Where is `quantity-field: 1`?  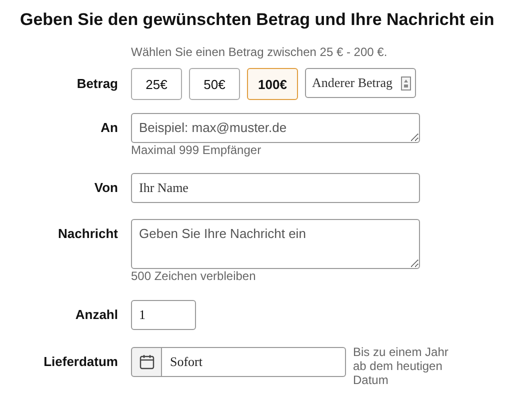
quantity-field: 1 is located at coordinates (163, 315).